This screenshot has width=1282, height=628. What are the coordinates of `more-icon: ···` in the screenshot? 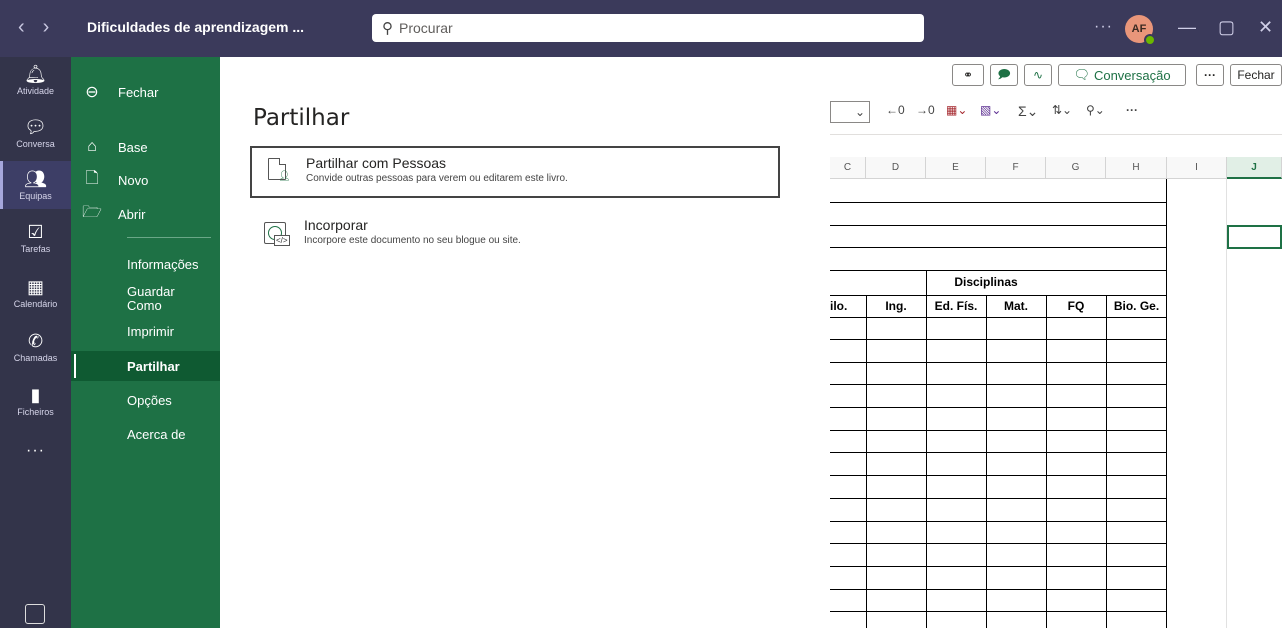 It's located at (1132, 110).